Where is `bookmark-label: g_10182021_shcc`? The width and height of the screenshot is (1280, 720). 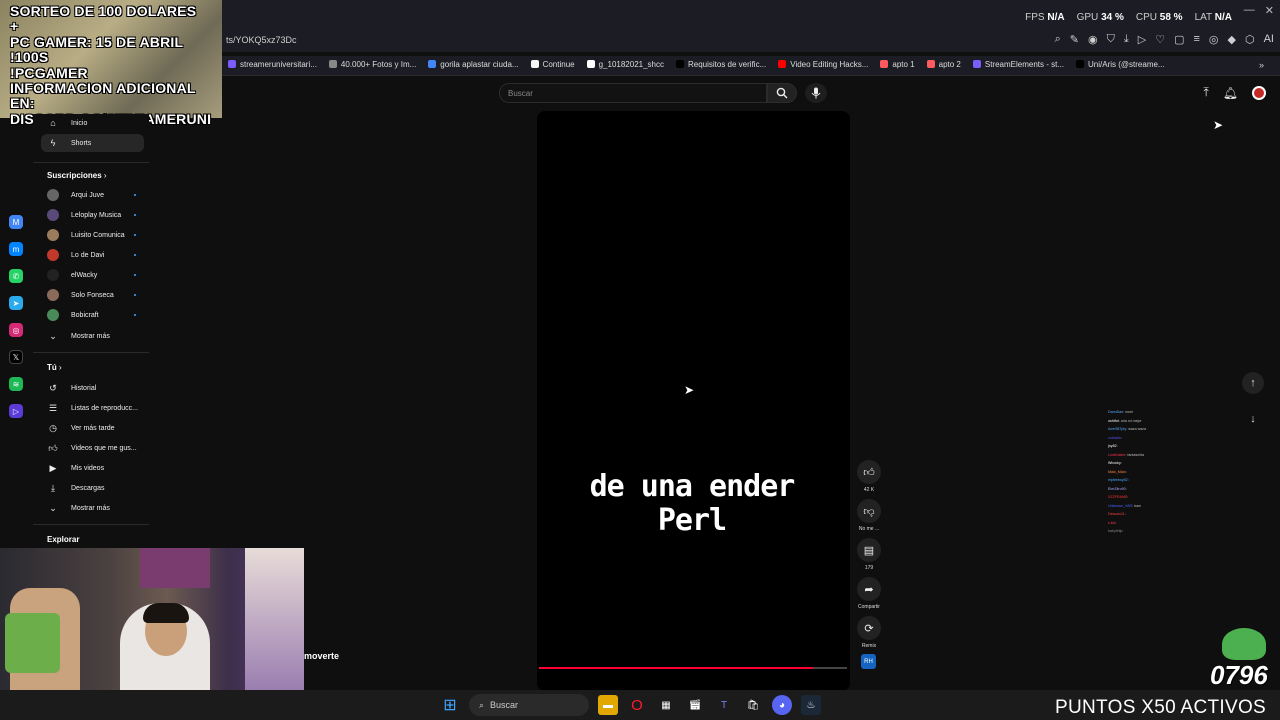 bookmark-label: g_10182021_shcc is located at coordinates (631, 64).